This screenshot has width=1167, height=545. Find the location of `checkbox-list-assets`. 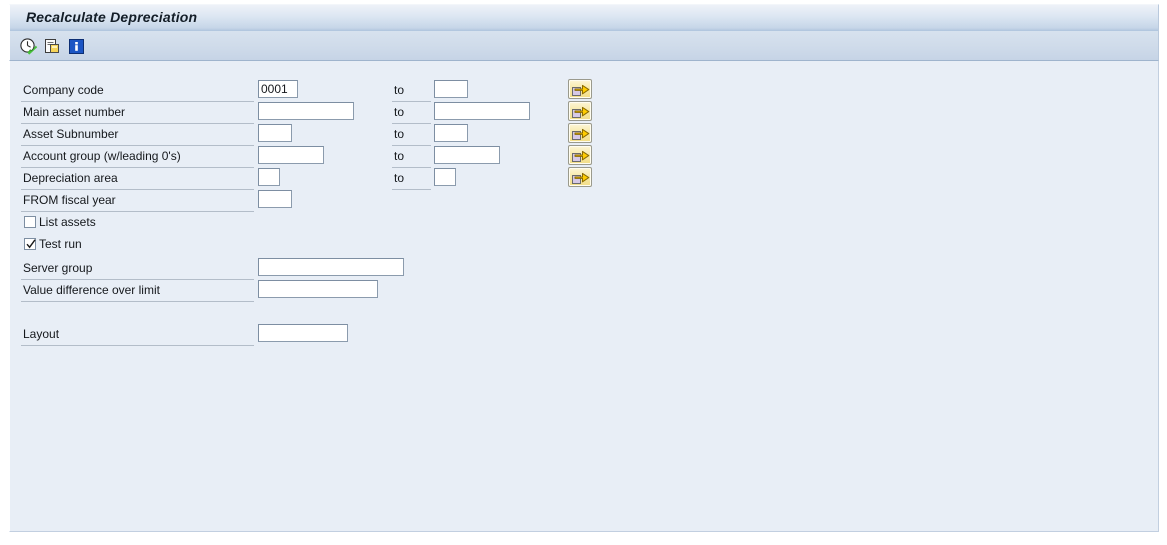

checkbox-list-assets is located at coordinates (30, 222).